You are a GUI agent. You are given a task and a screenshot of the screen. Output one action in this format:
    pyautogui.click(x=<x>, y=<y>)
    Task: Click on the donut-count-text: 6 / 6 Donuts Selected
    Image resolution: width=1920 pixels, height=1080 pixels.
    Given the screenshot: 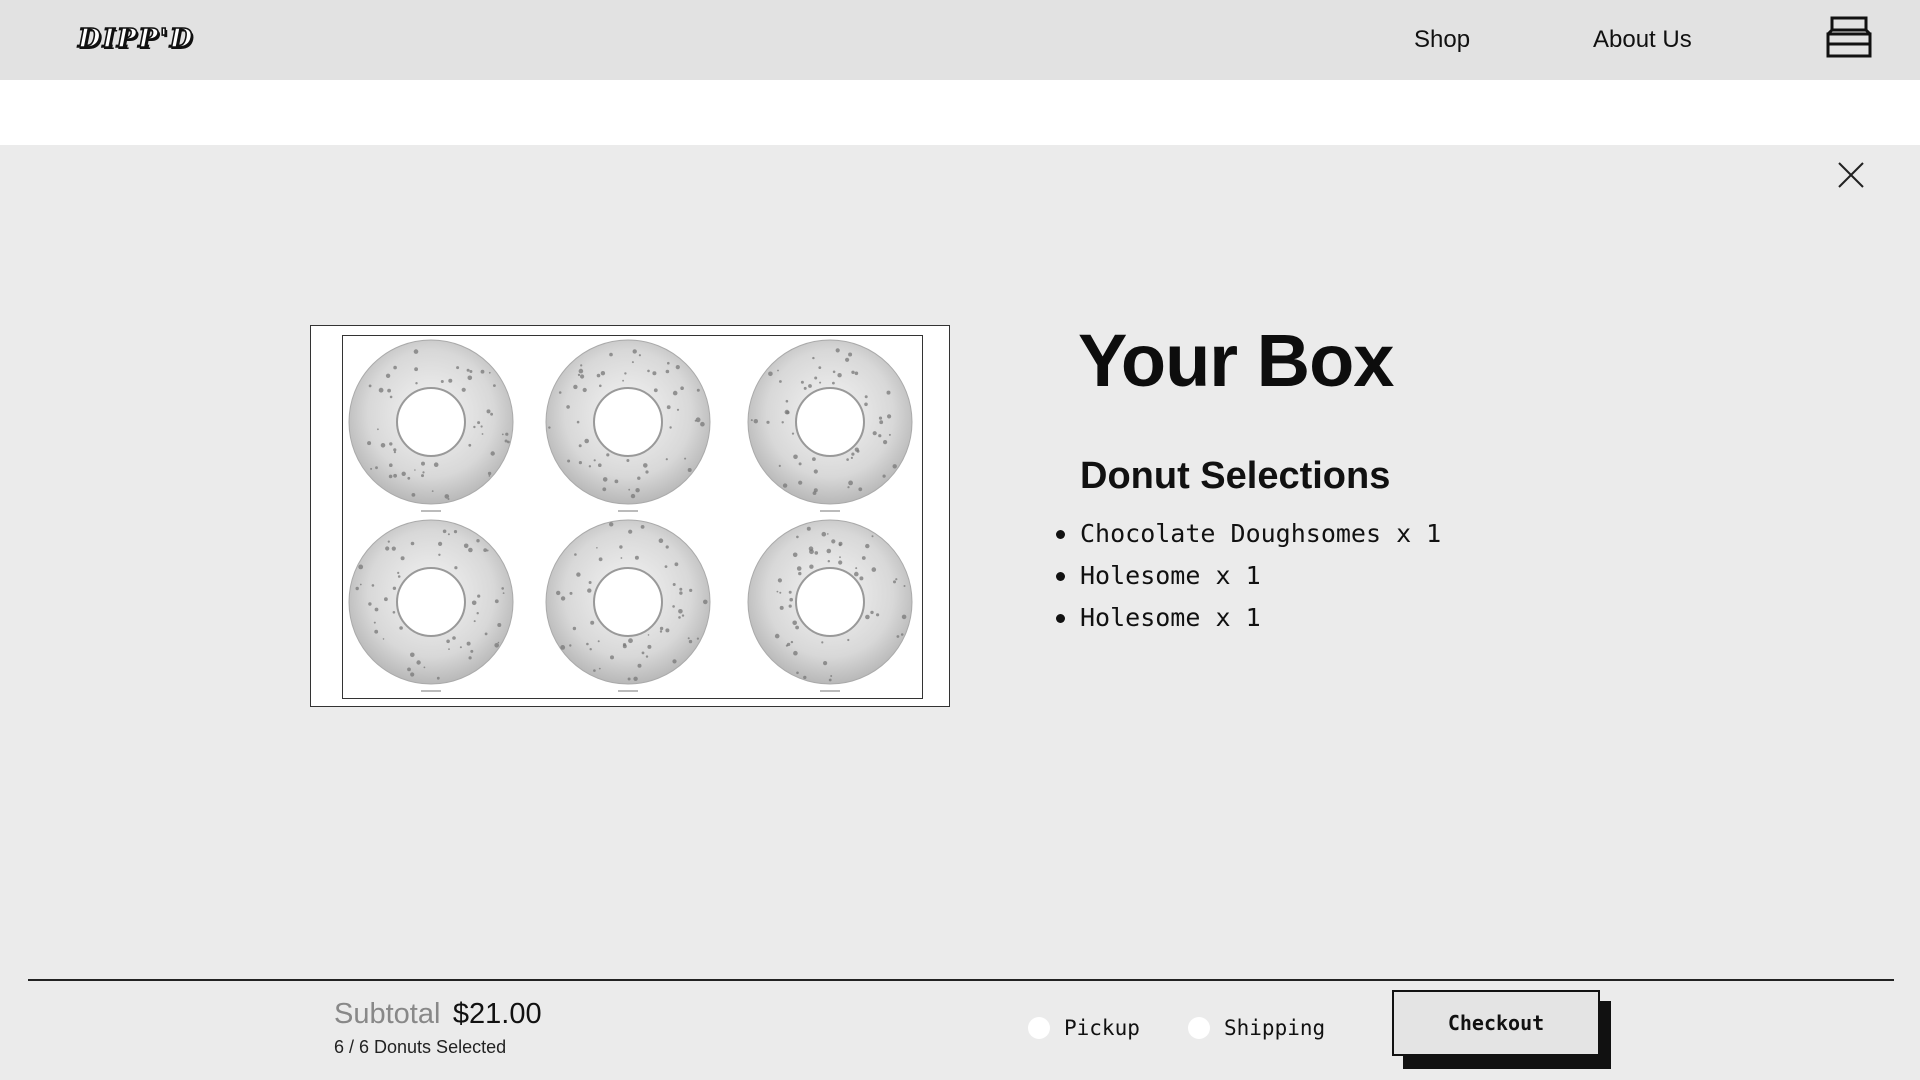 What is the action you would take?
    pyautogui.click(x=420, y=1047)
    